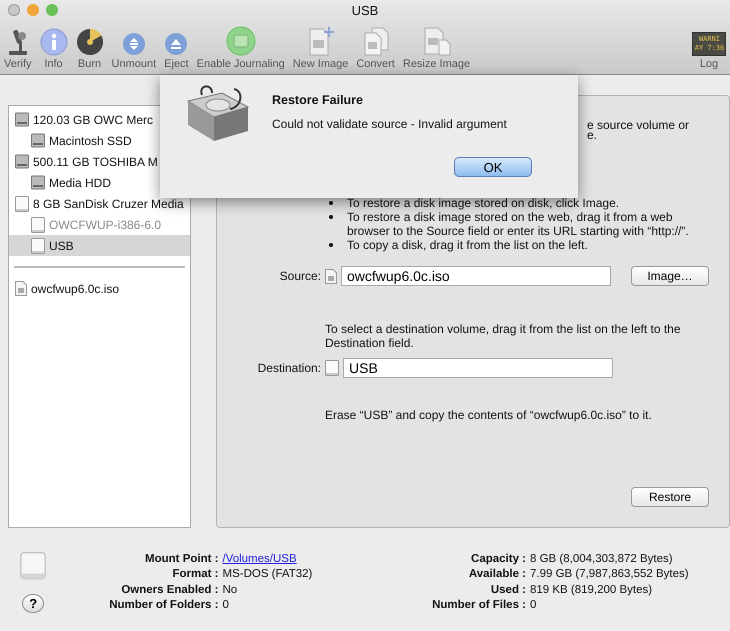 This screenshot has width=730, height=631. What do you see at coordinates (498, 559) in the screenshot?
I see `info-label: Capacity :` at bounding box center [498, 559].